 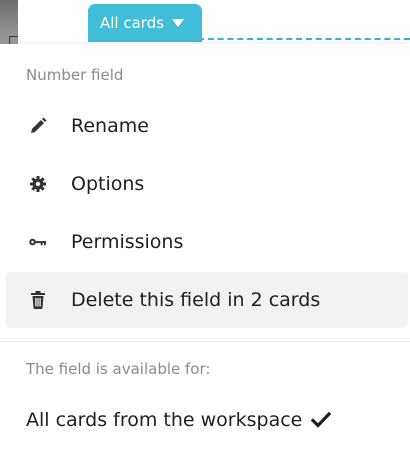 I want to click on menu-item-rename: Rename, so click(x=207, y=126).